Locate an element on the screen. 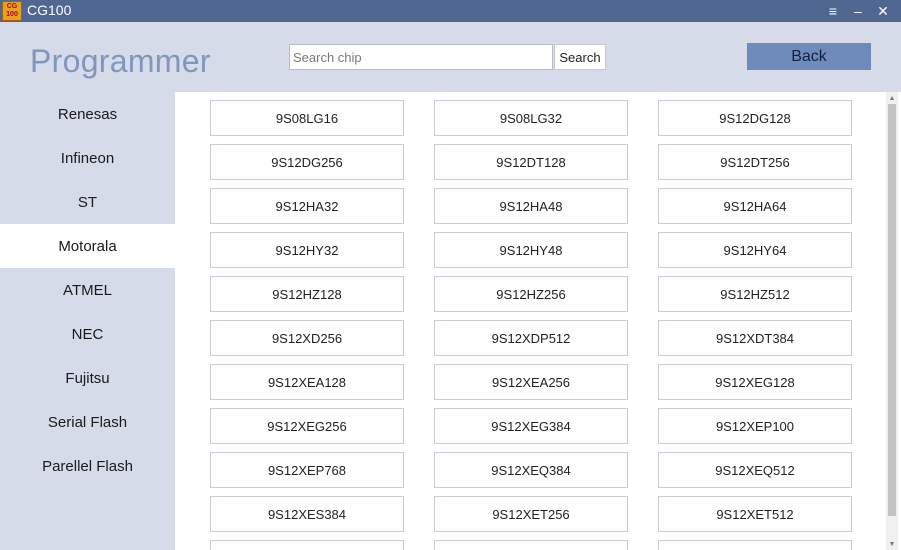  title-bar: CG 100 CG100 ≡ – ✕ is located at coordinates (450, 11).